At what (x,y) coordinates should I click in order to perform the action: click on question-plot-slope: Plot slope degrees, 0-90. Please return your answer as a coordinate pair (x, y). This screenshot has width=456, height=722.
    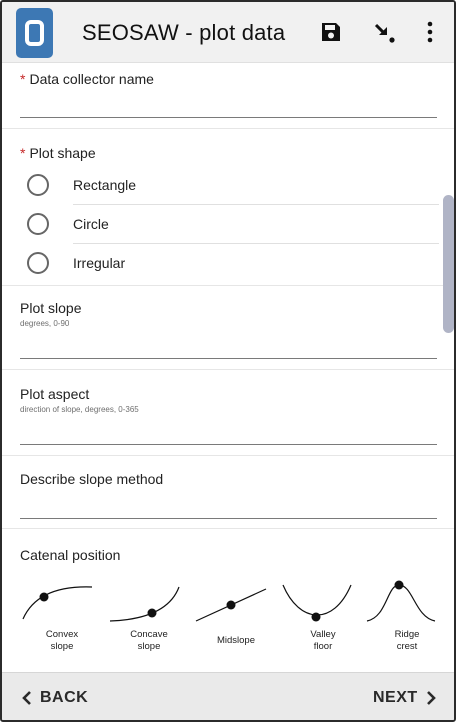
    Looking at the image, I should click on (228, 328).